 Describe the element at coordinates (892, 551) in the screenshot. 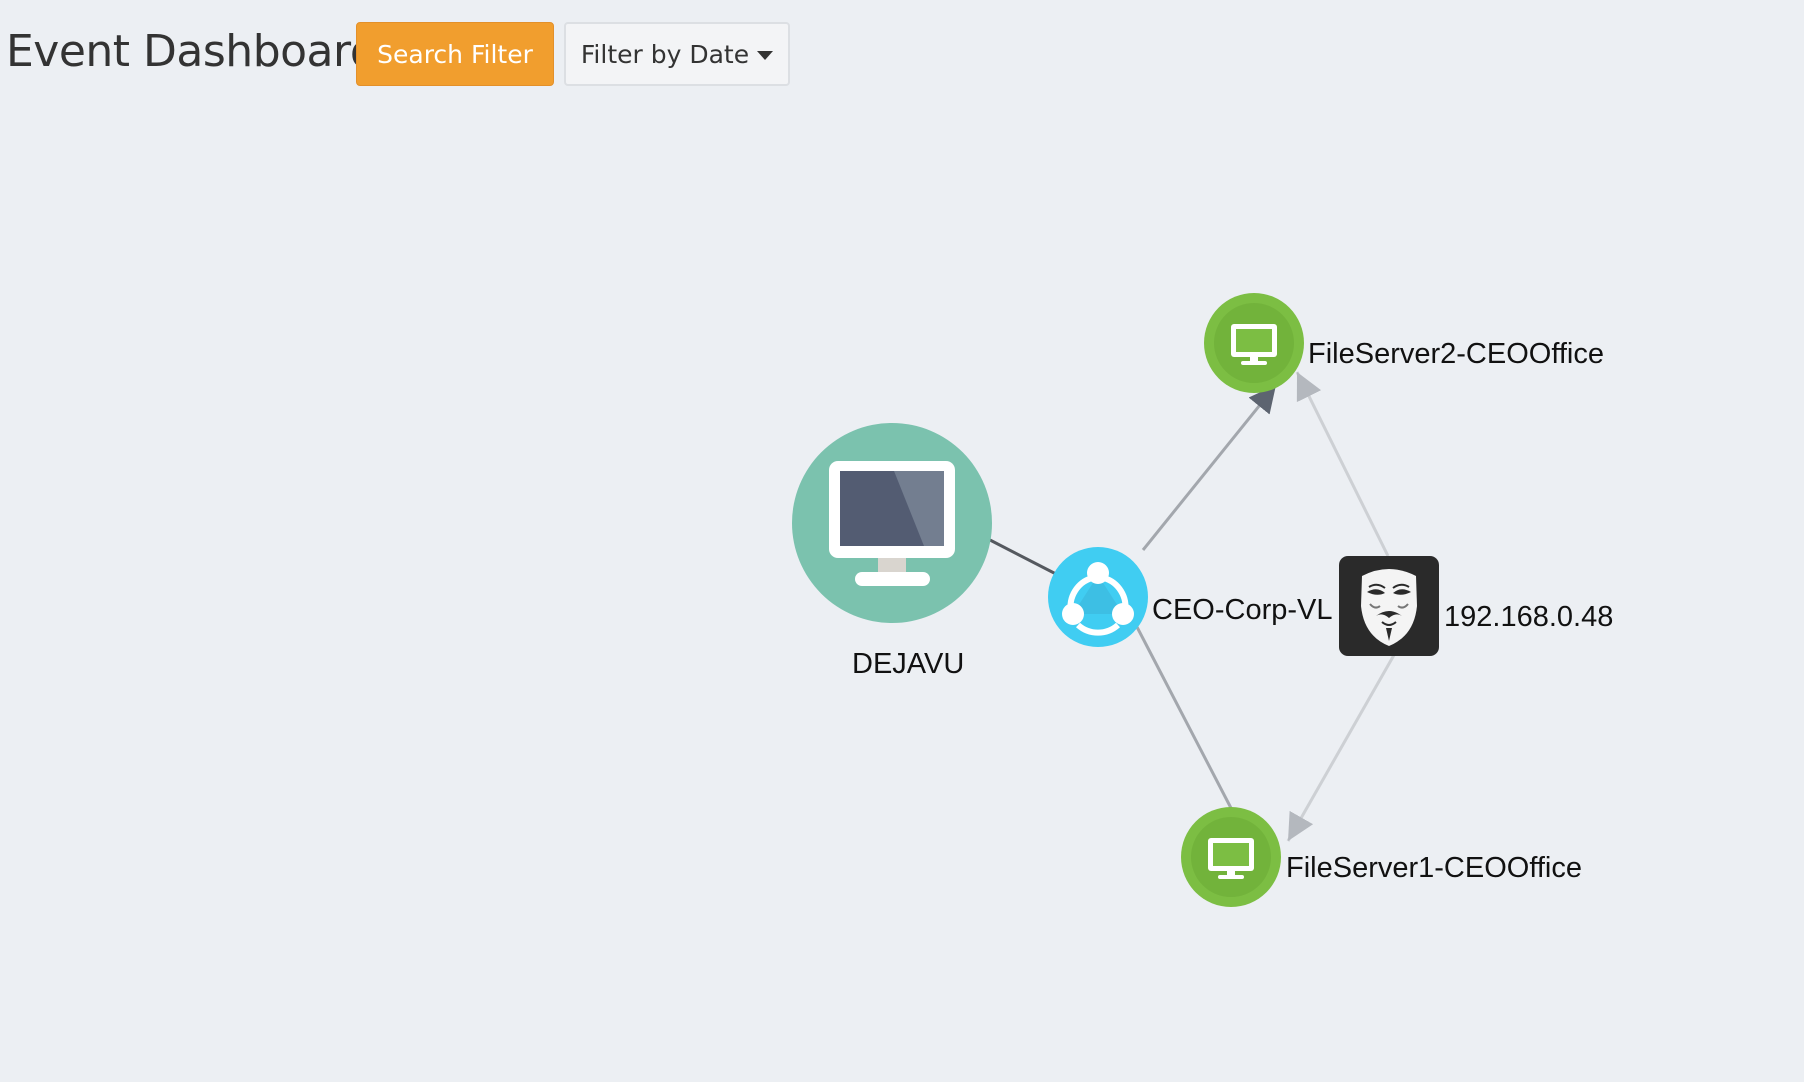

I see `node-dejavu: DEJAVU` at that location.